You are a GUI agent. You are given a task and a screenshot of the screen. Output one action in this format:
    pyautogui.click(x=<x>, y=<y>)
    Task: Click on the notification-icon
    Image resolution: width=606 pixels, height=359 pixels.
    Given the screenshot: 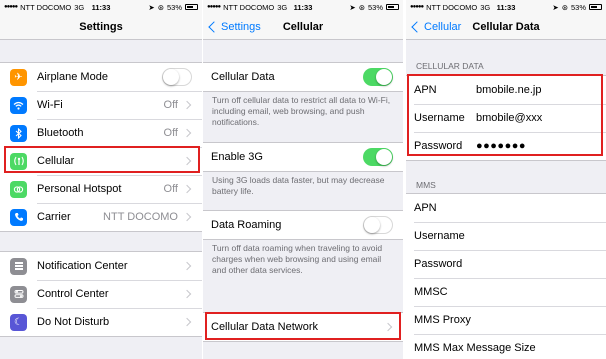 What is the action you would take?
    pyautogui.click(x=18, y=266)
    